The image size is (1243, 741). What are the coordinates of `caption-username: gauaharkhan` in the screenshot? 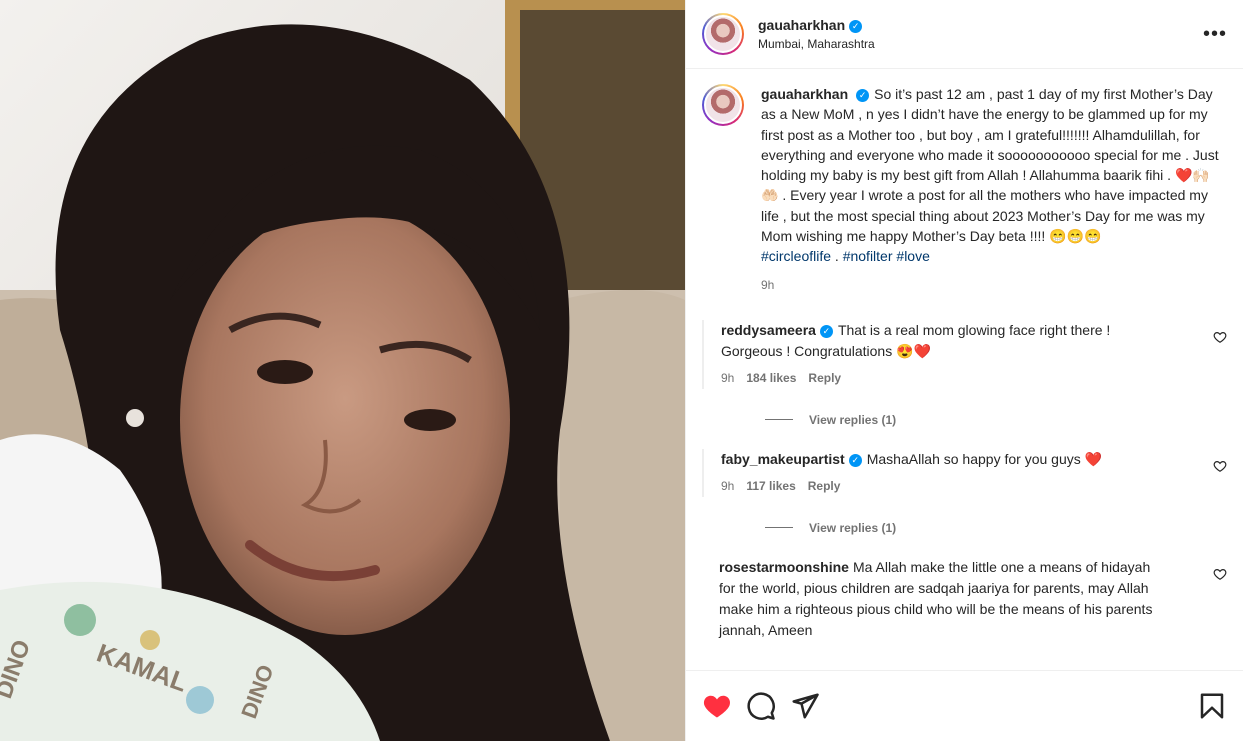 It's located at (804, 94).